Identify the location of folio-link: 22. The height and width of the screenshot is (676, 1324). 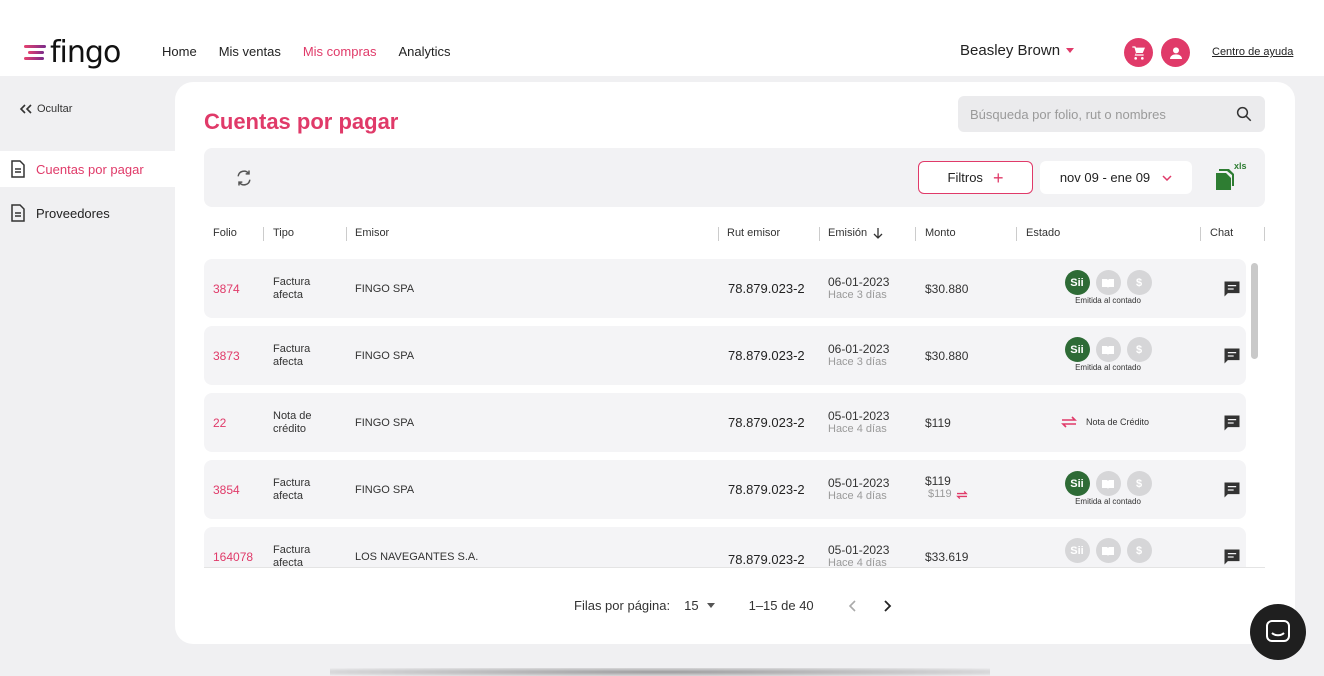
(219, 423).